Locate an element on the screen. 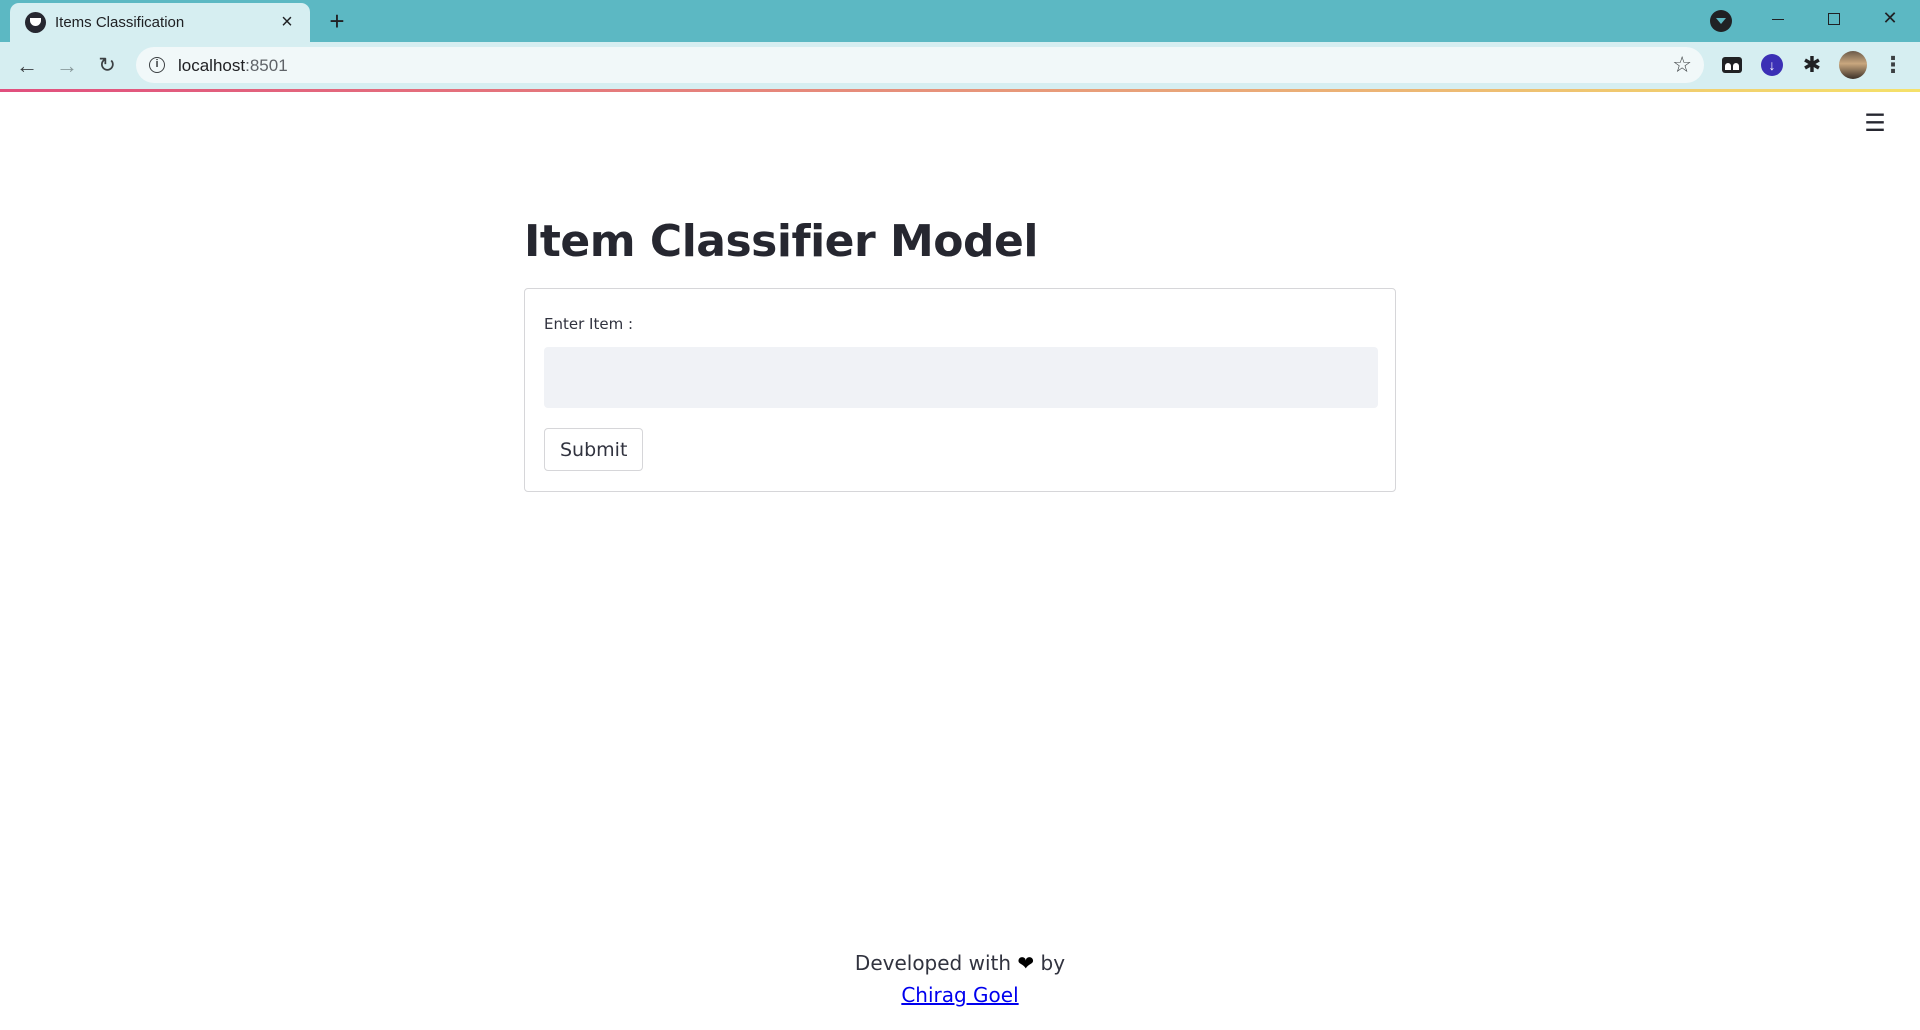  heart-icon: ❤ is located at coordinates (1026, 963).